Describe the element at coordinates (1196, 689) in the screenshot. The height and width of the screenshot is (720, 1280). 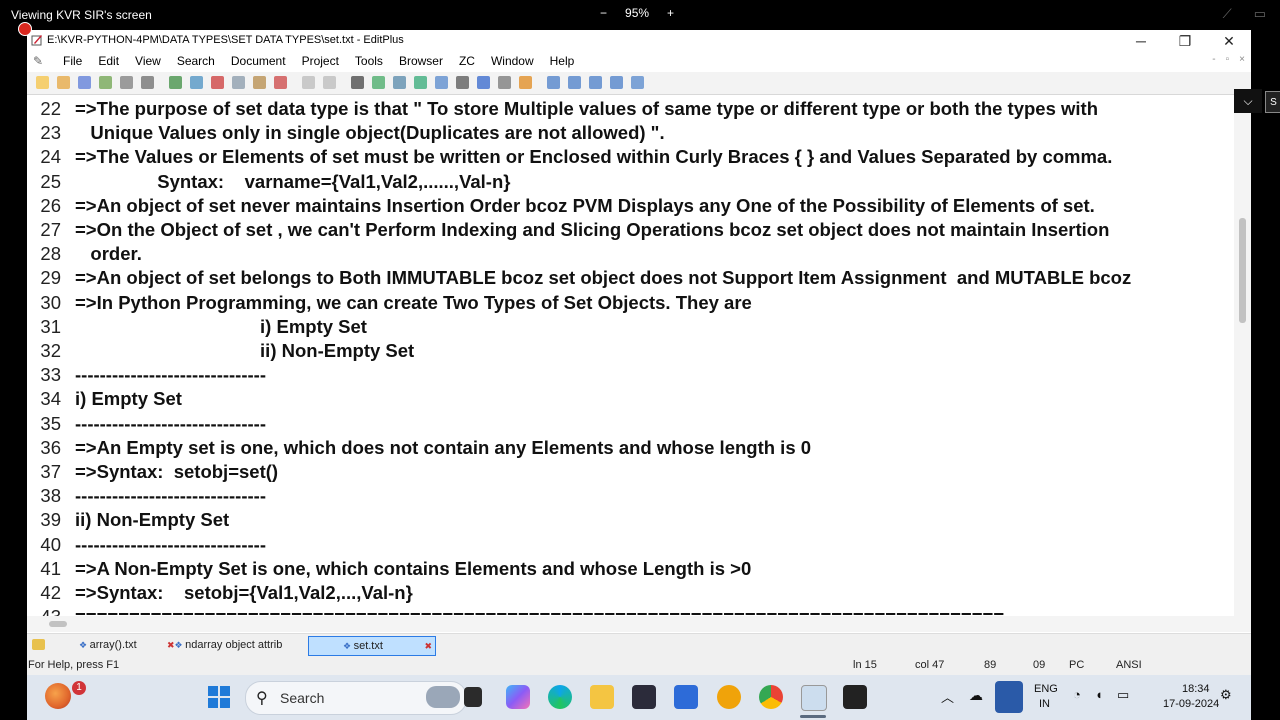
I see `clock-time: 18:34` at that location.